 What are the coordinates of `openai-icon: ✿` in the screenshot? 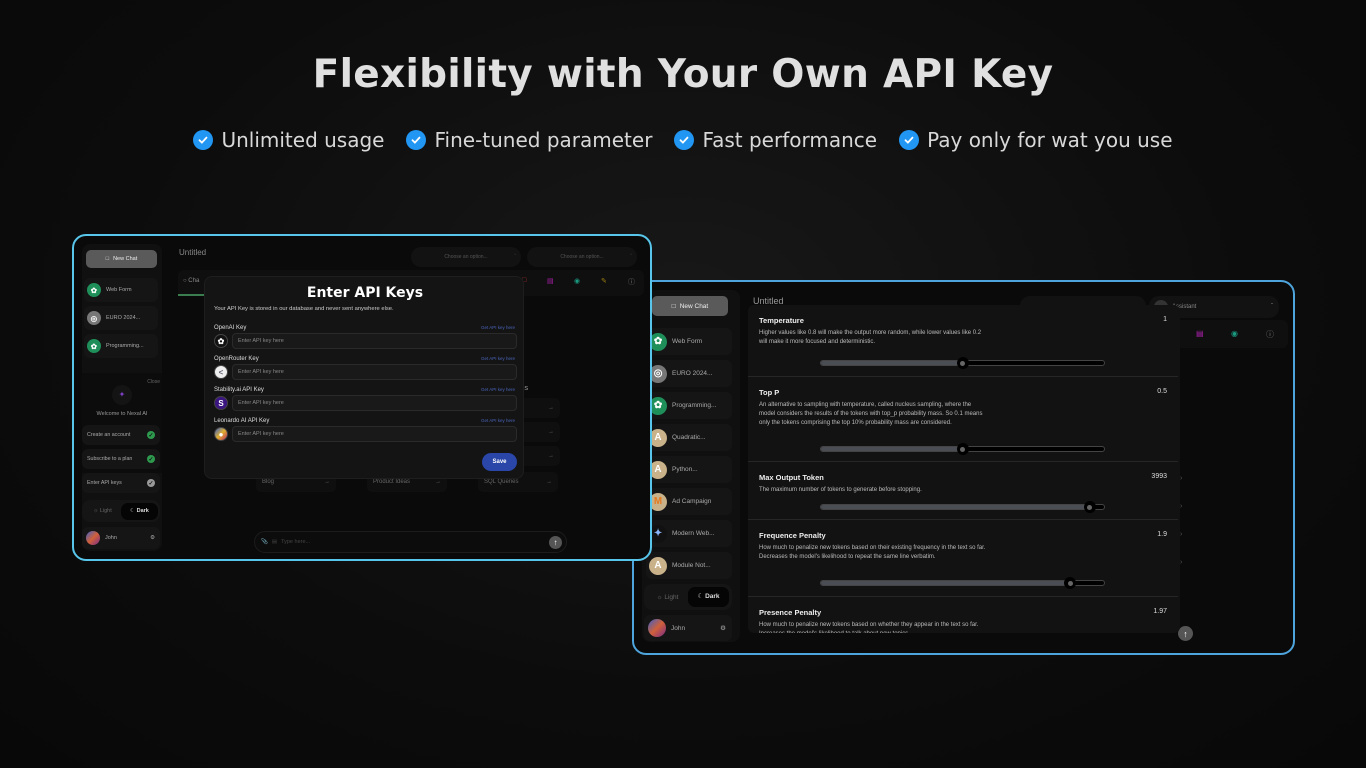 It's located at (221, 341).